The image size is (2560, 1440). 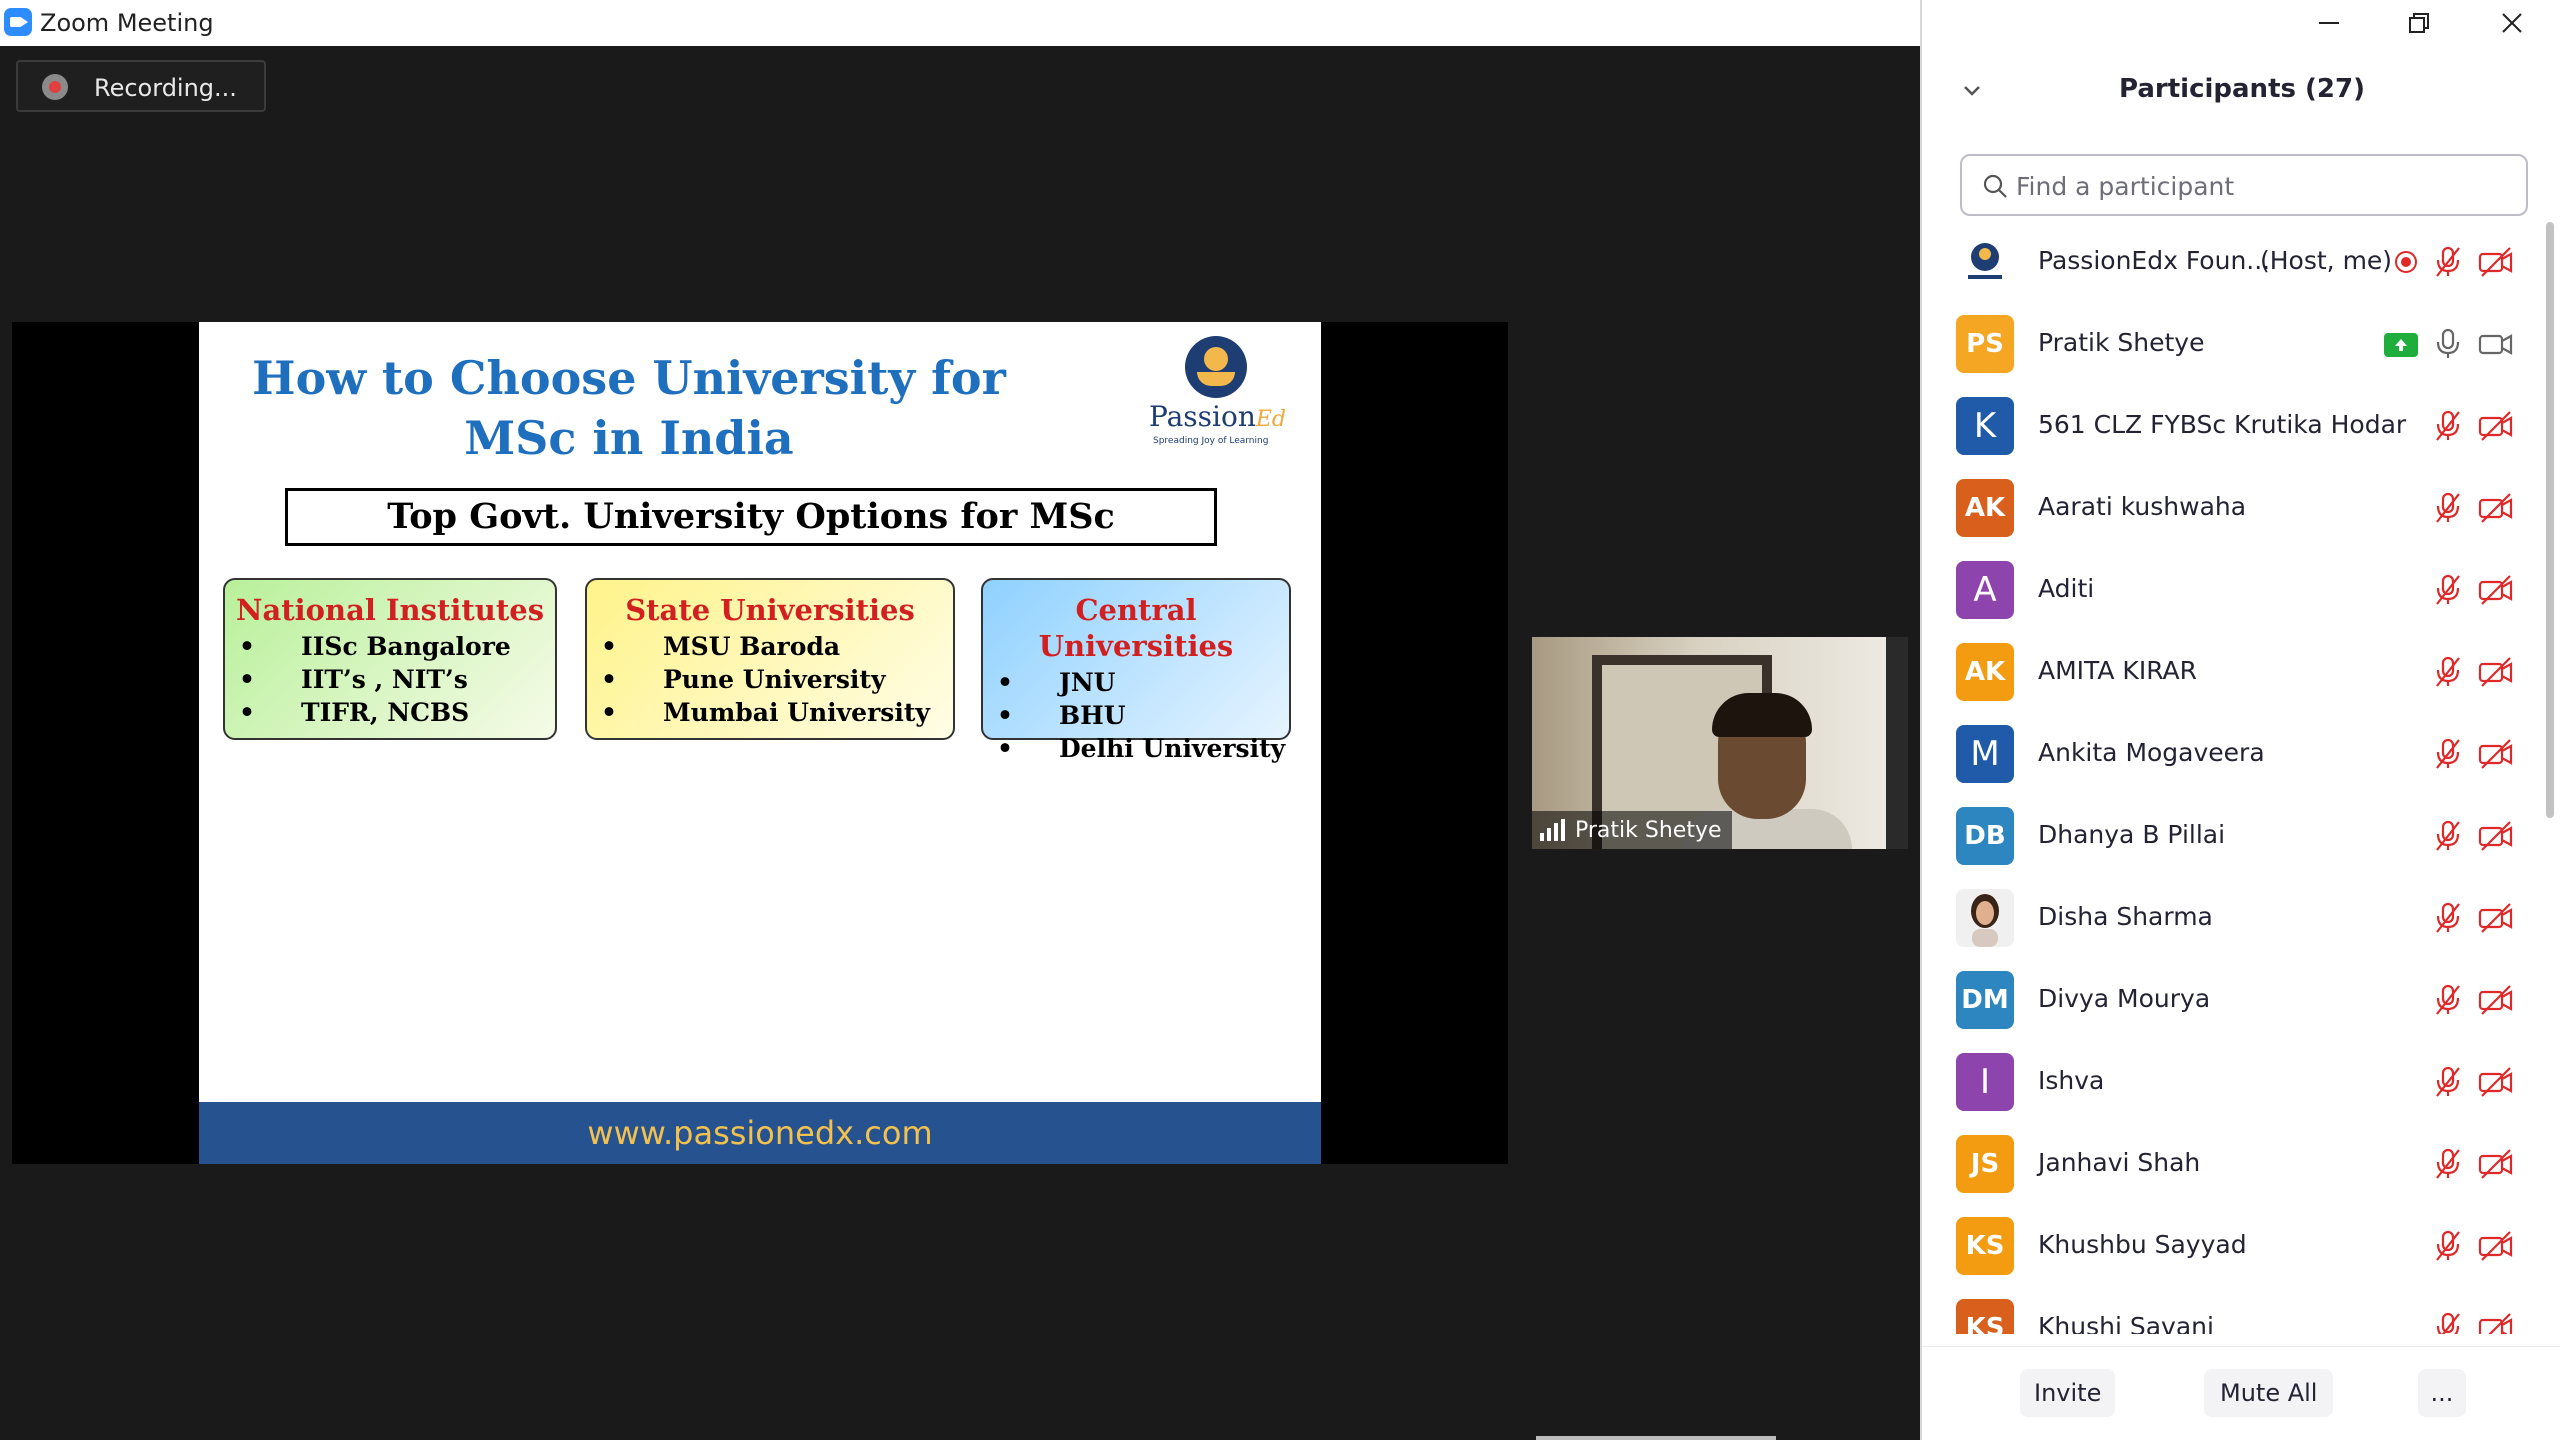 What do you see at coordinates (960, 23) in the screenshot?
I see `title-bar: Zoom Meeting` at bounding box center [960, 23].